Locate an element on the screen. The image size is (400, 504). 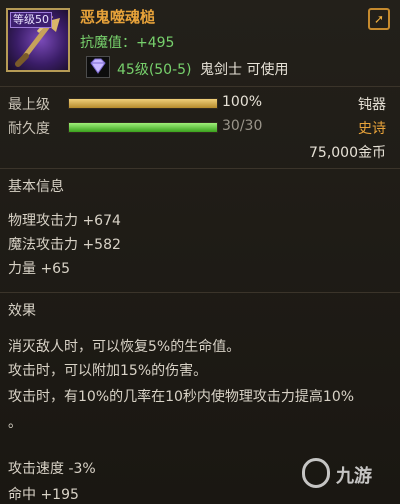
stat-magic-attack: 魔法攻击力 +582 is located at coordinates (64, 244).